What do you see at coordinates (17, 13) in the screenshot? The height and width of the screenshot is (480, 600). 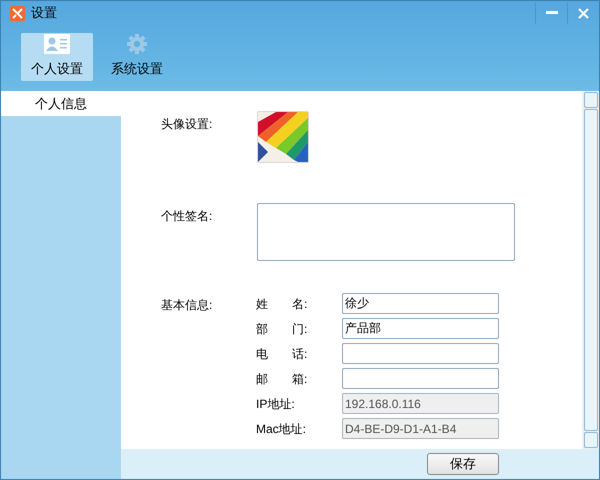 I see `app-logo-icon` at bounding box center [17, 13].